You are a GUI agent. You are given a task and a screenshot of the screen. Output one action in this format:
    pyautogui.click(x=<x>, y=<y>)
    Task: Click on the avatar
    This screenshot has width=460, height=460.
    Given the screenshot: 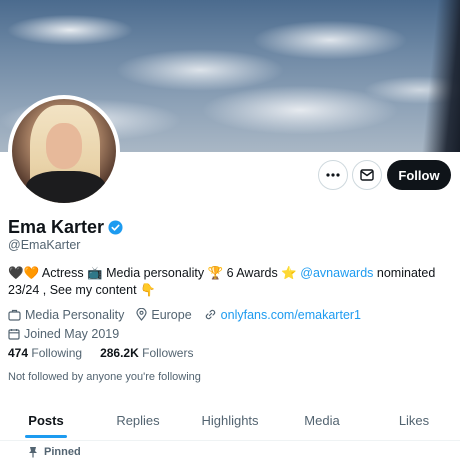 What is the action you would take?
    pyautogui.click(x=64, y=151)
    